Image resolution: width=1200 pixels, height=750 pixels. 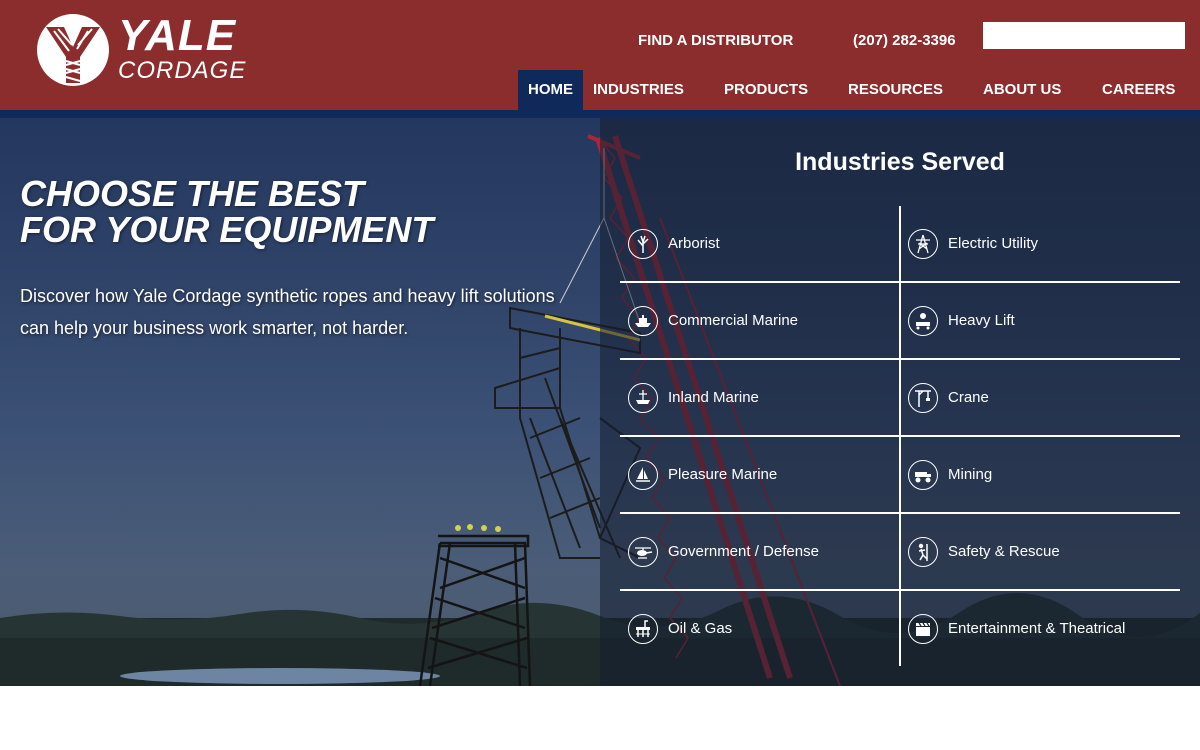 I want to click on tree-icon, so click(x=643, y=243).